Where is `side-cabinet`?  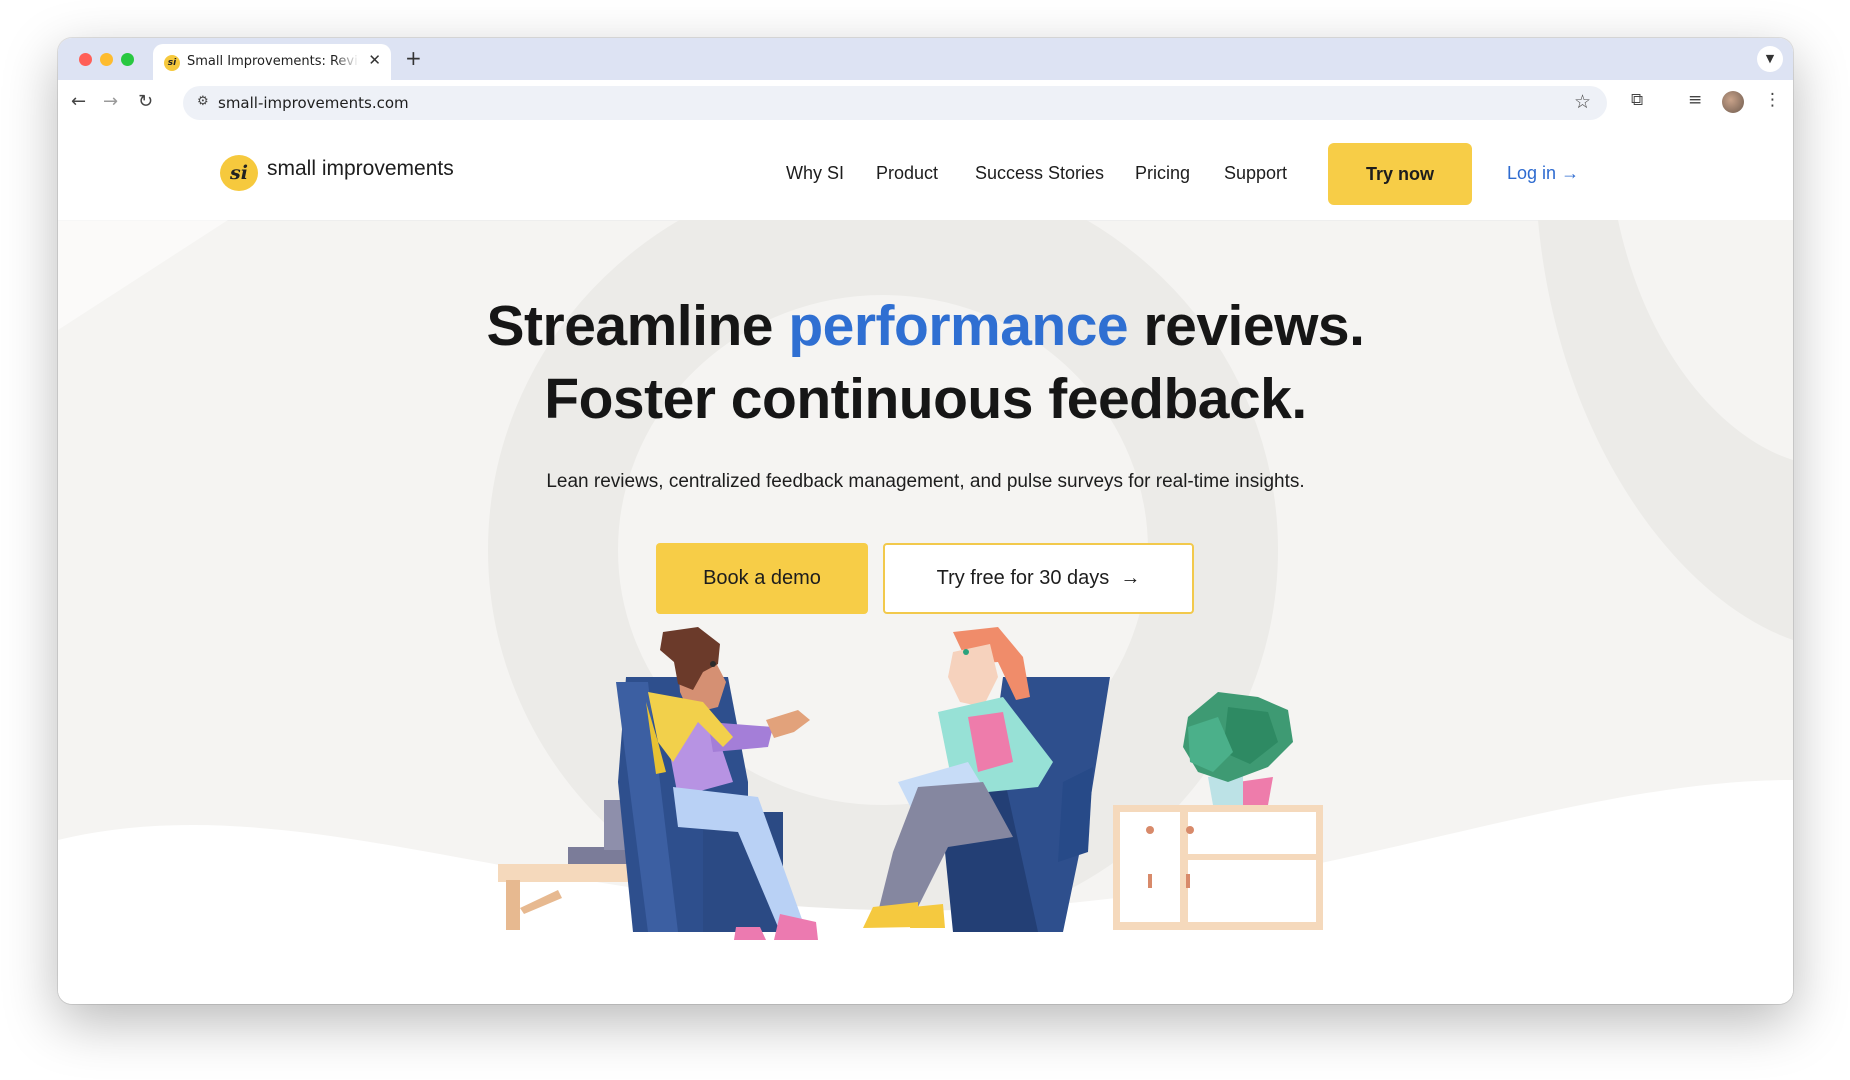 side-cabinet is located at coordinates (1218, 867).